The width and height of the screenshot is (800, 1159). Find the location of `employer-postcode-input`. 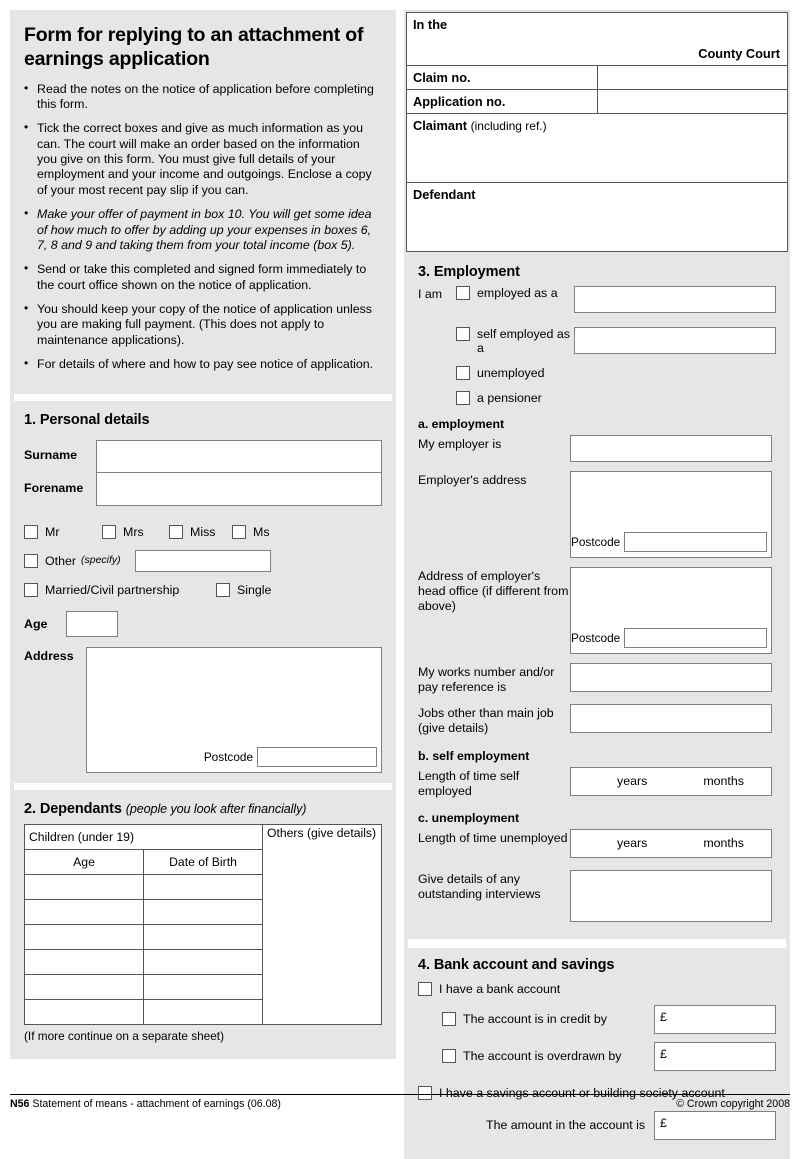

employer-postcode-input is located at coordinates (695, 542).